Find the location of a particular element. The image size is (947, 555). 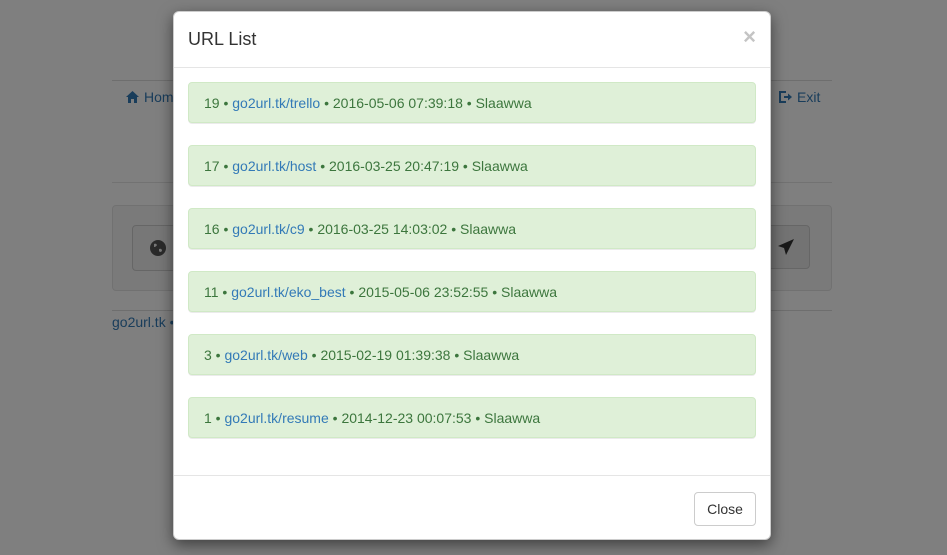

url-id: 11 is located at coordinates (211, 291).